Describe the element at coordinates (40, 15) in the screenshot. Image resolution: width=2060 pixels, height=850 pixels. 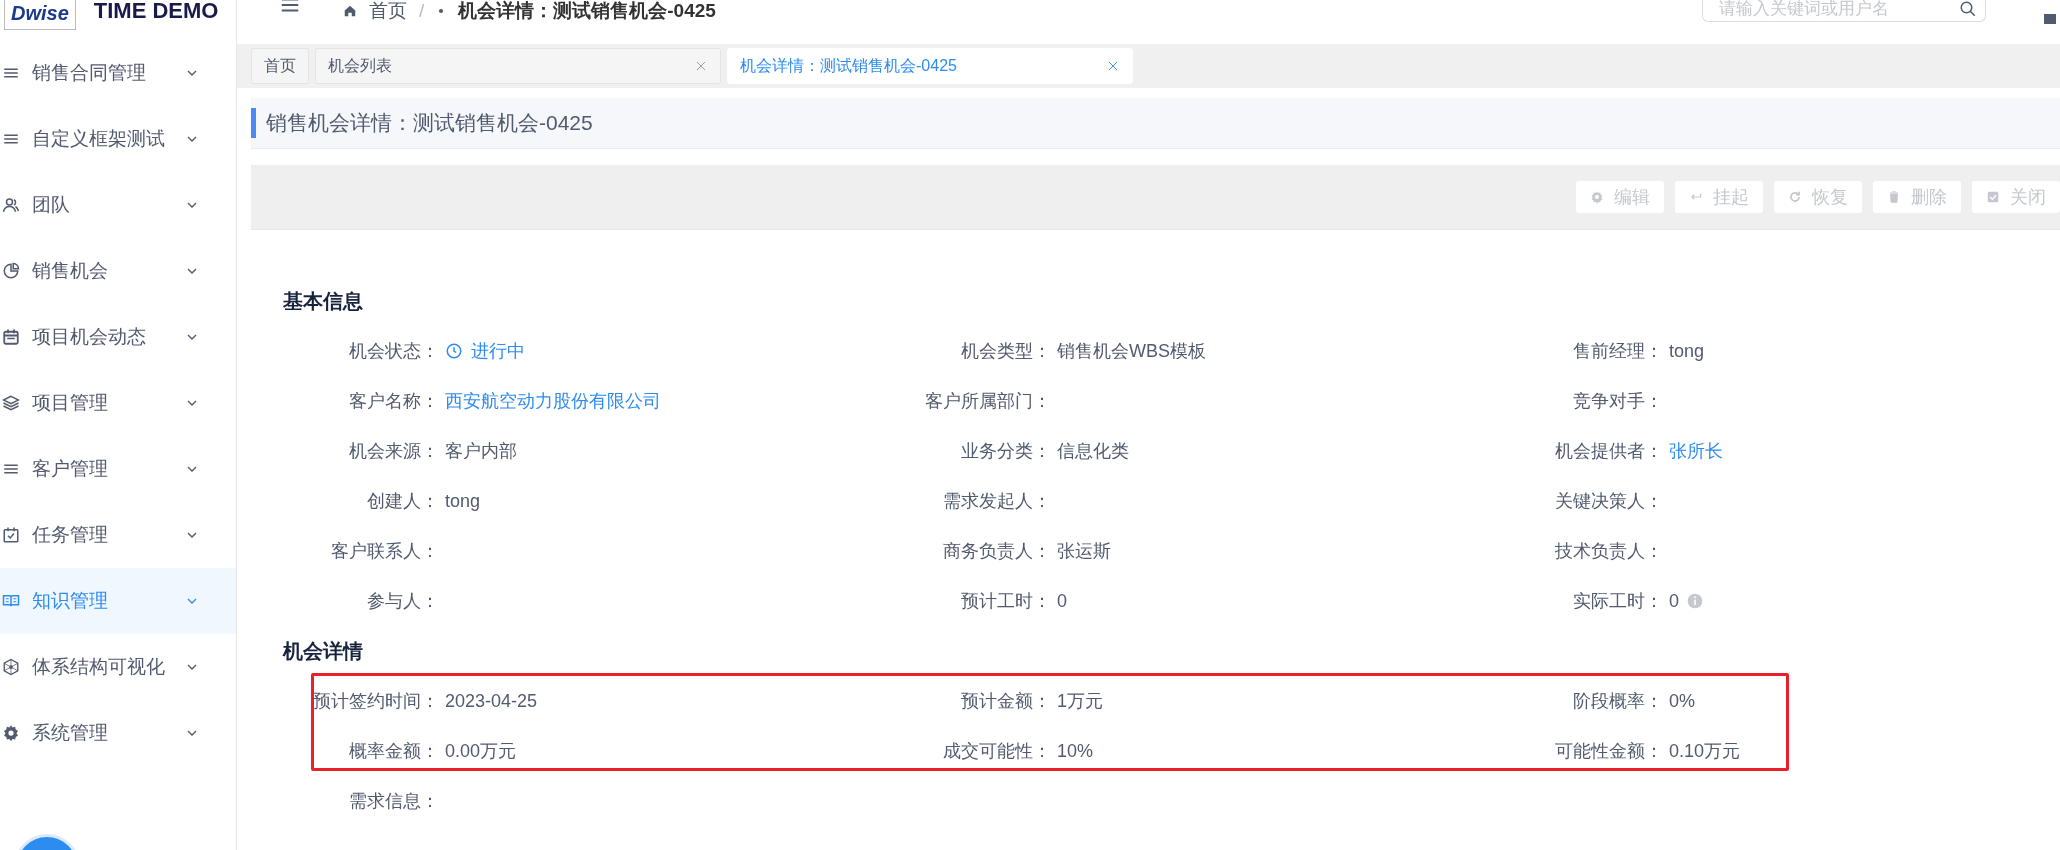
I see `logo: Dwise` at that location.